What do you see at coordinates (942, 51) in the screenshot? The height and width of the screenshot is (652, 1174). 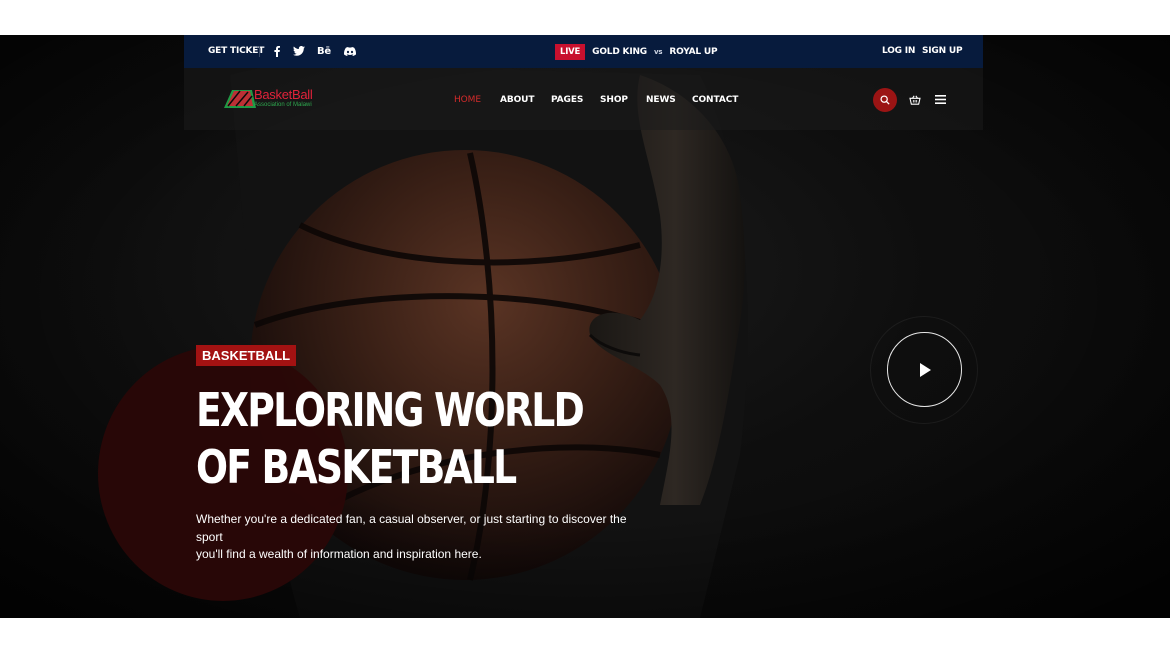 I see `signup-link: SIGN UP` at bounding box center [942, 51].